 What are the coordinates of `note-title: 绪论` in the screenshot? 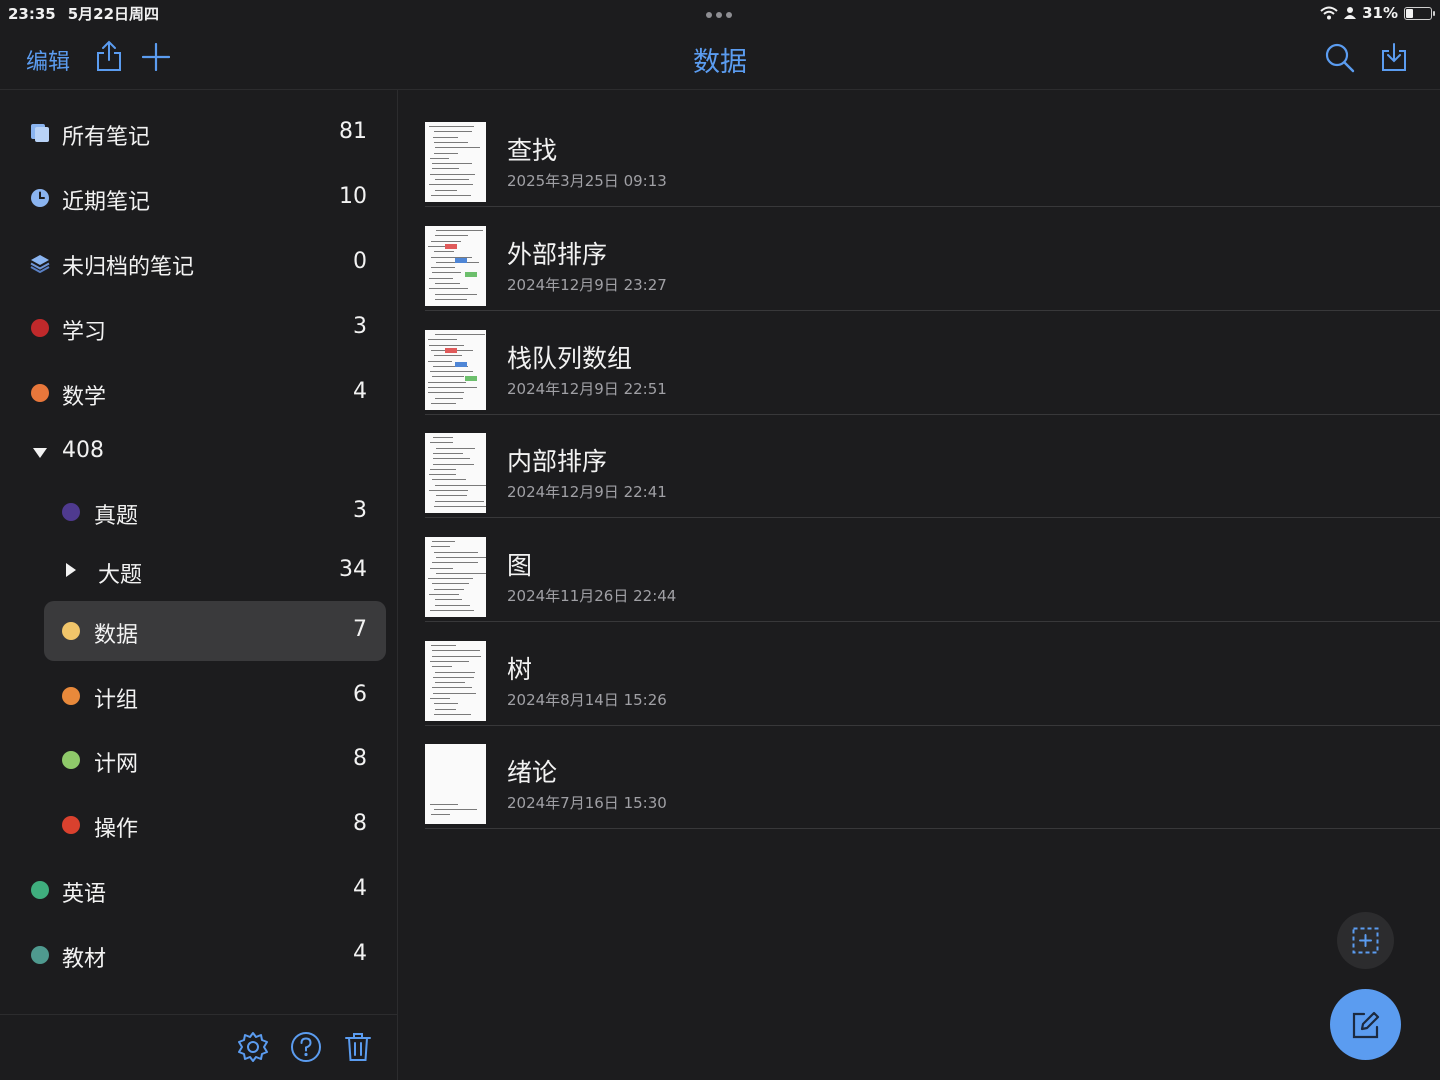 It's located at (532, 772).